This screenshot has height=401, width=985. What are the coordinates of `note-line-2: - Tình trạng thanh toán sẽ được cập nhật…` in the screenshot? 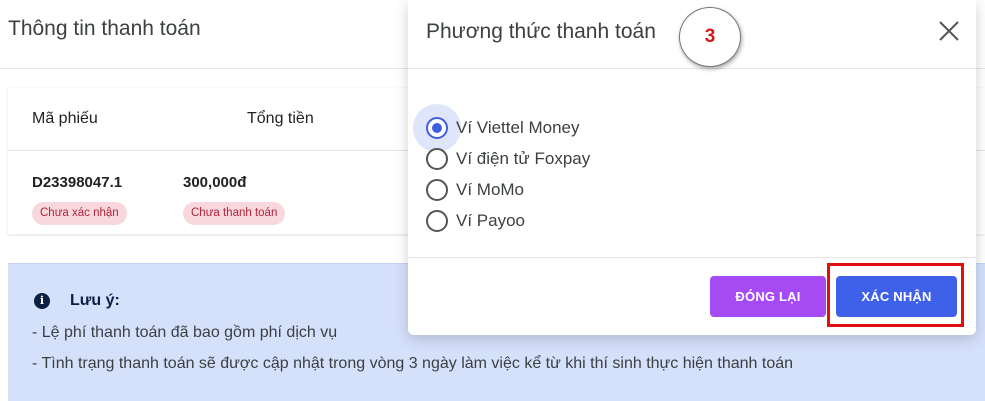 It's located at (413, 363).